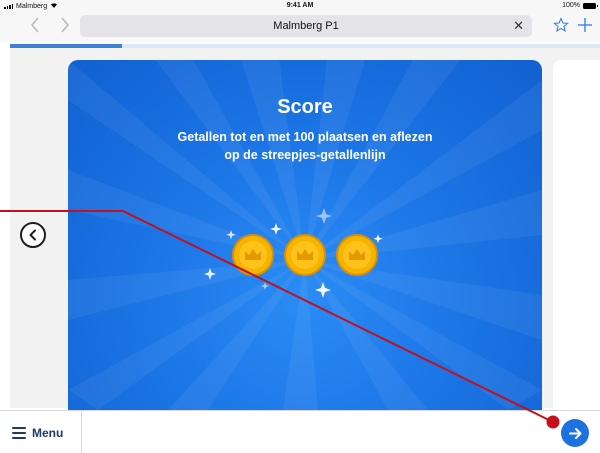  I want to click on add-tab-button, so click(585, 25).